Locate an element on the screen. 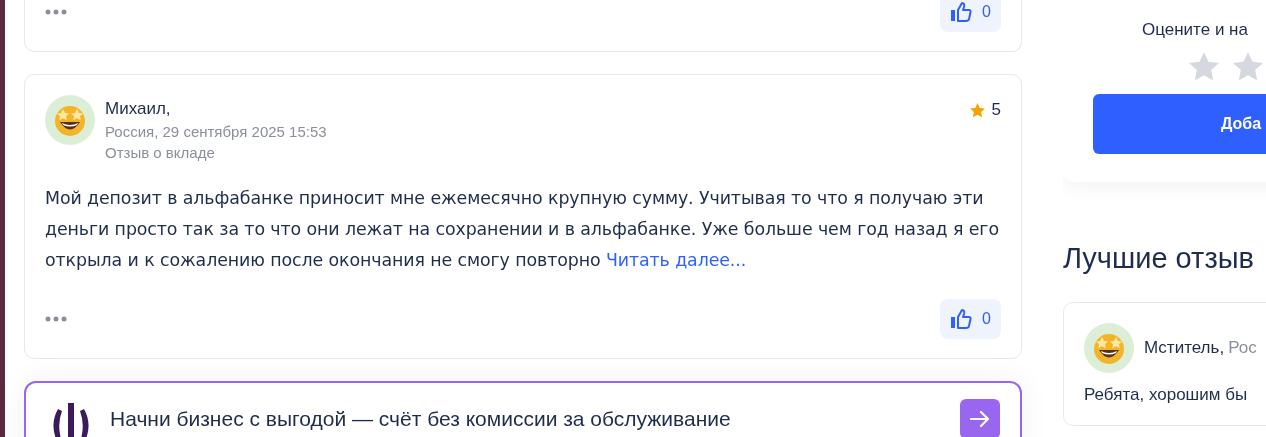 This screenshot has width=1266, height=437. arrow-right-icon is located at coordinates (980, 419).